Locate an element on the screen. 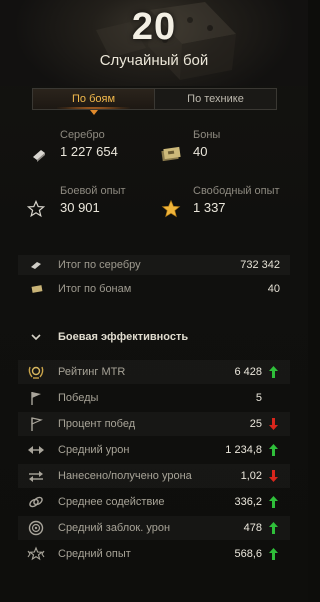  total-bonds-label: Итог по бонам is located at coordinates (95, 289).